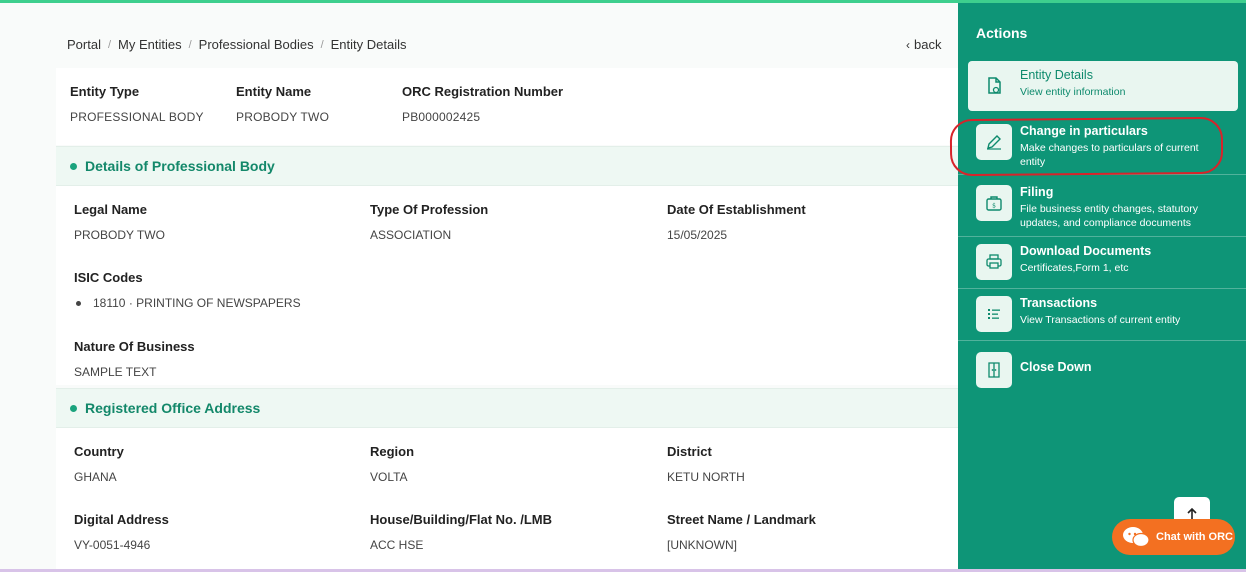  Describe the element at coordinates (115, 372) in the screenshot. I see `nature-of-business-value: SAMPLE TEXT` at that location.